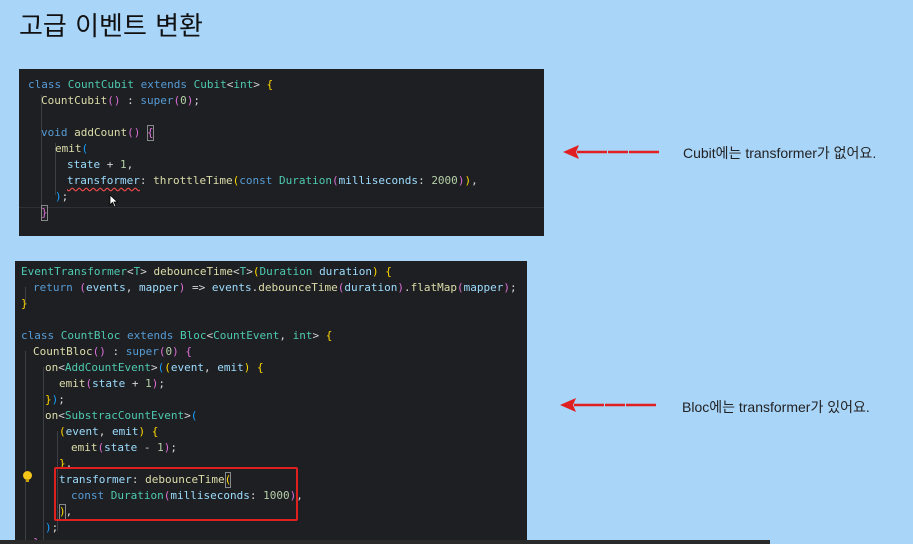 The width and height of the screenshot is (913, 544). What do you see at coordinates (114, 201) in the screenshot?
I see `mouse-pointer-icon` at bounding box center [114, 201].